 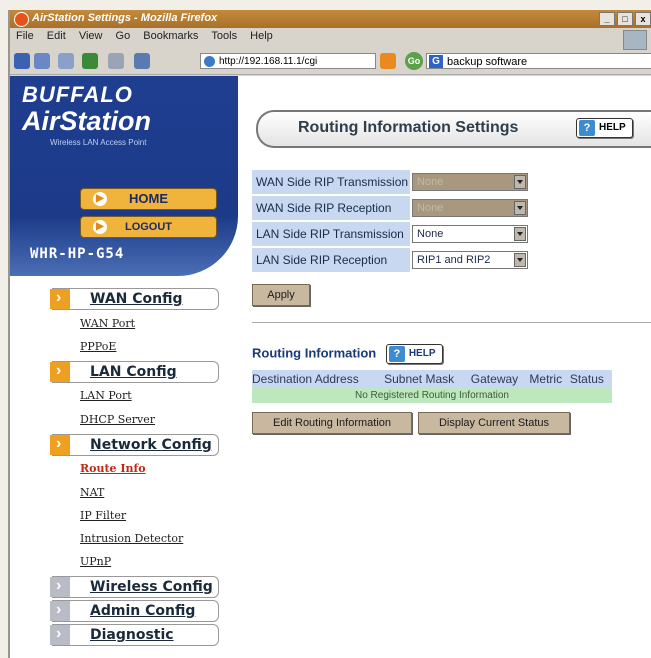 What do you see at coordinates (318, 379) in the screenshot?
I see `col-destination: Destination Address` at bounding box center [318, 379].